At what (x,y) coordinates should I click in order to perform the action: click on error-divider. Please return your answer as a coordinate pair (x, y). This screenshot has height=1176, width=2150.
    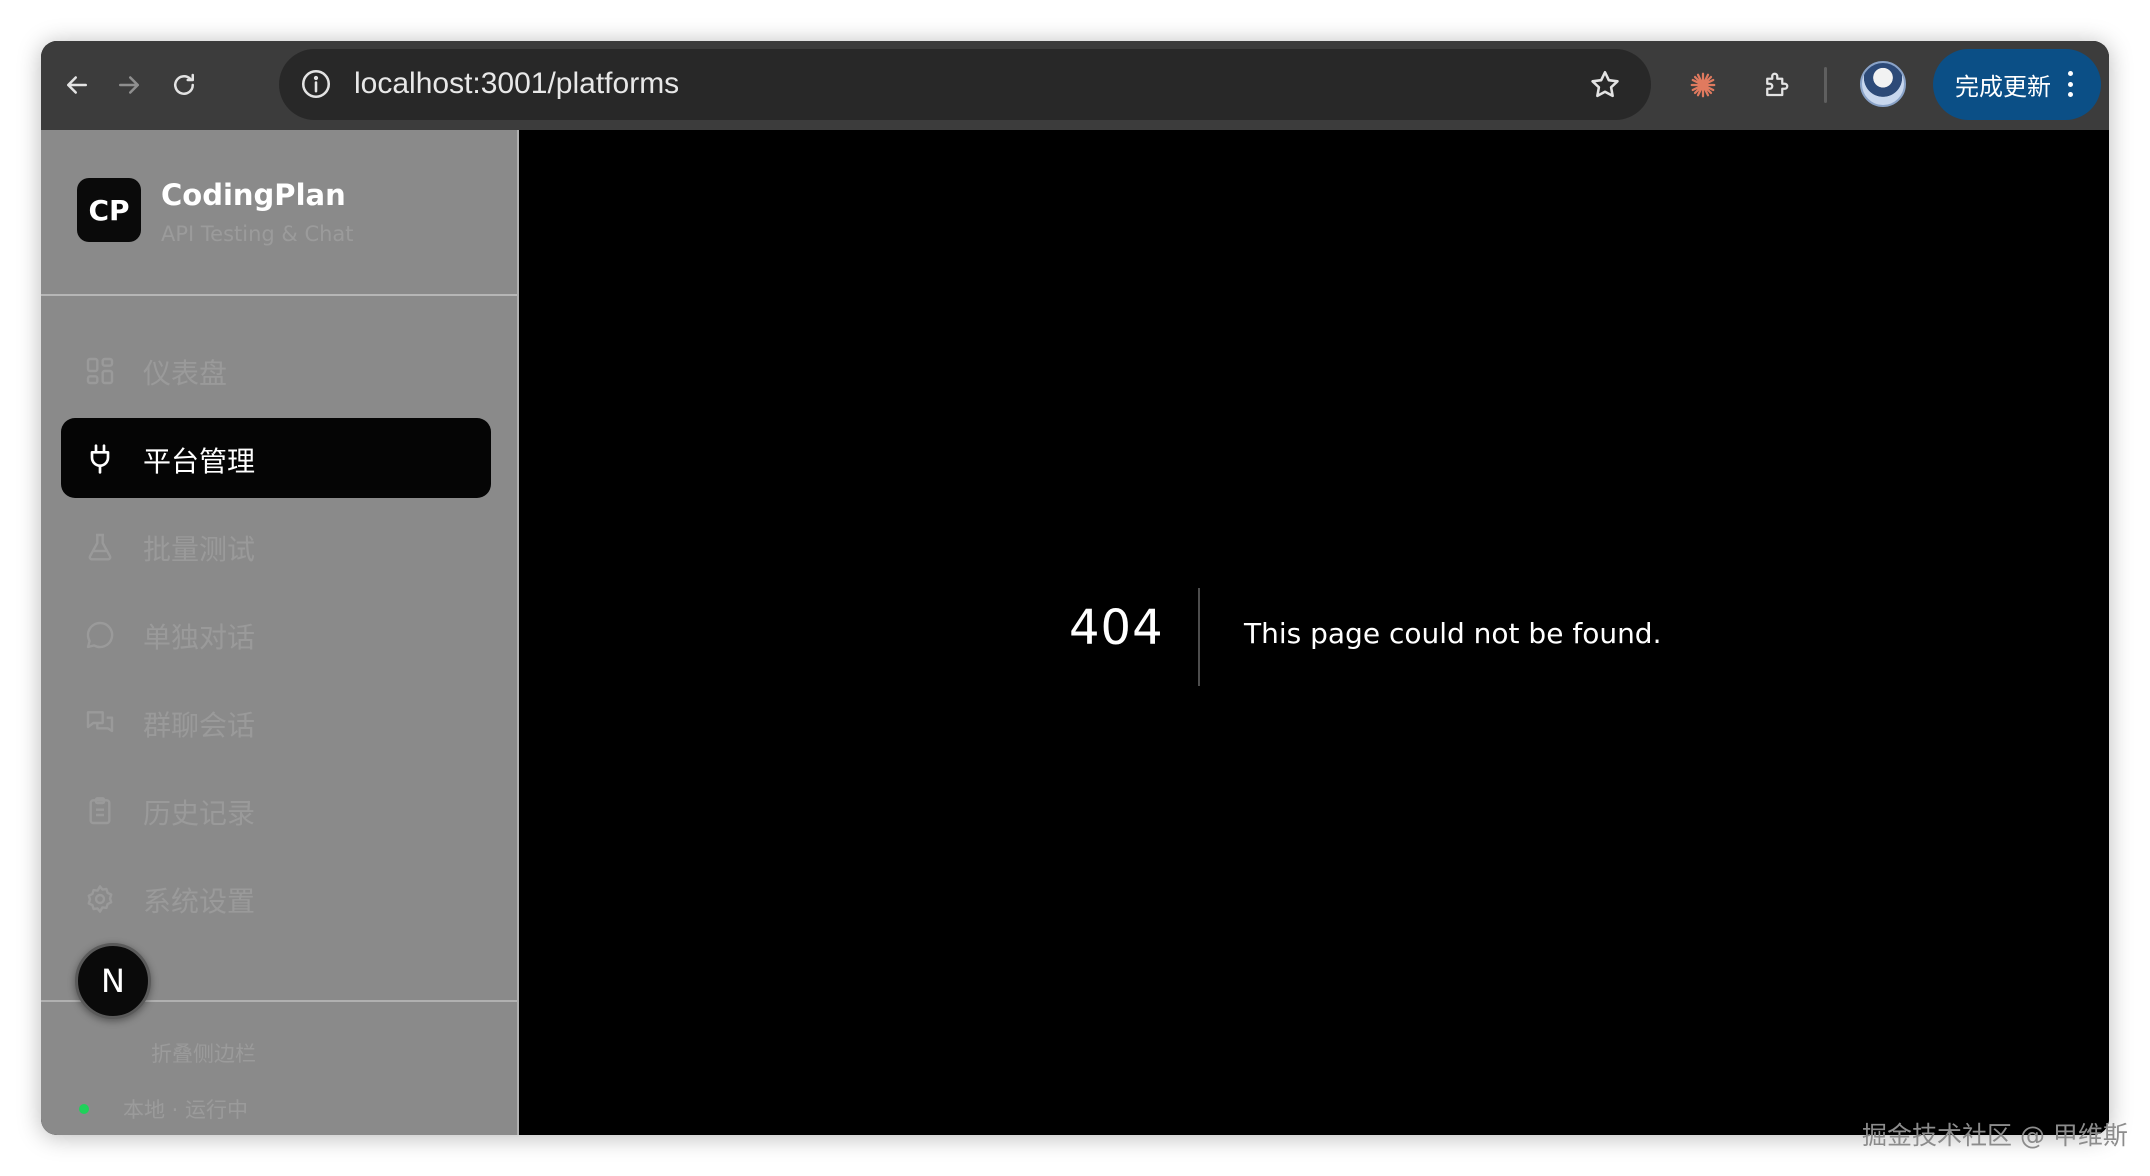
    Looking at the image, I should click on (1199, 637).